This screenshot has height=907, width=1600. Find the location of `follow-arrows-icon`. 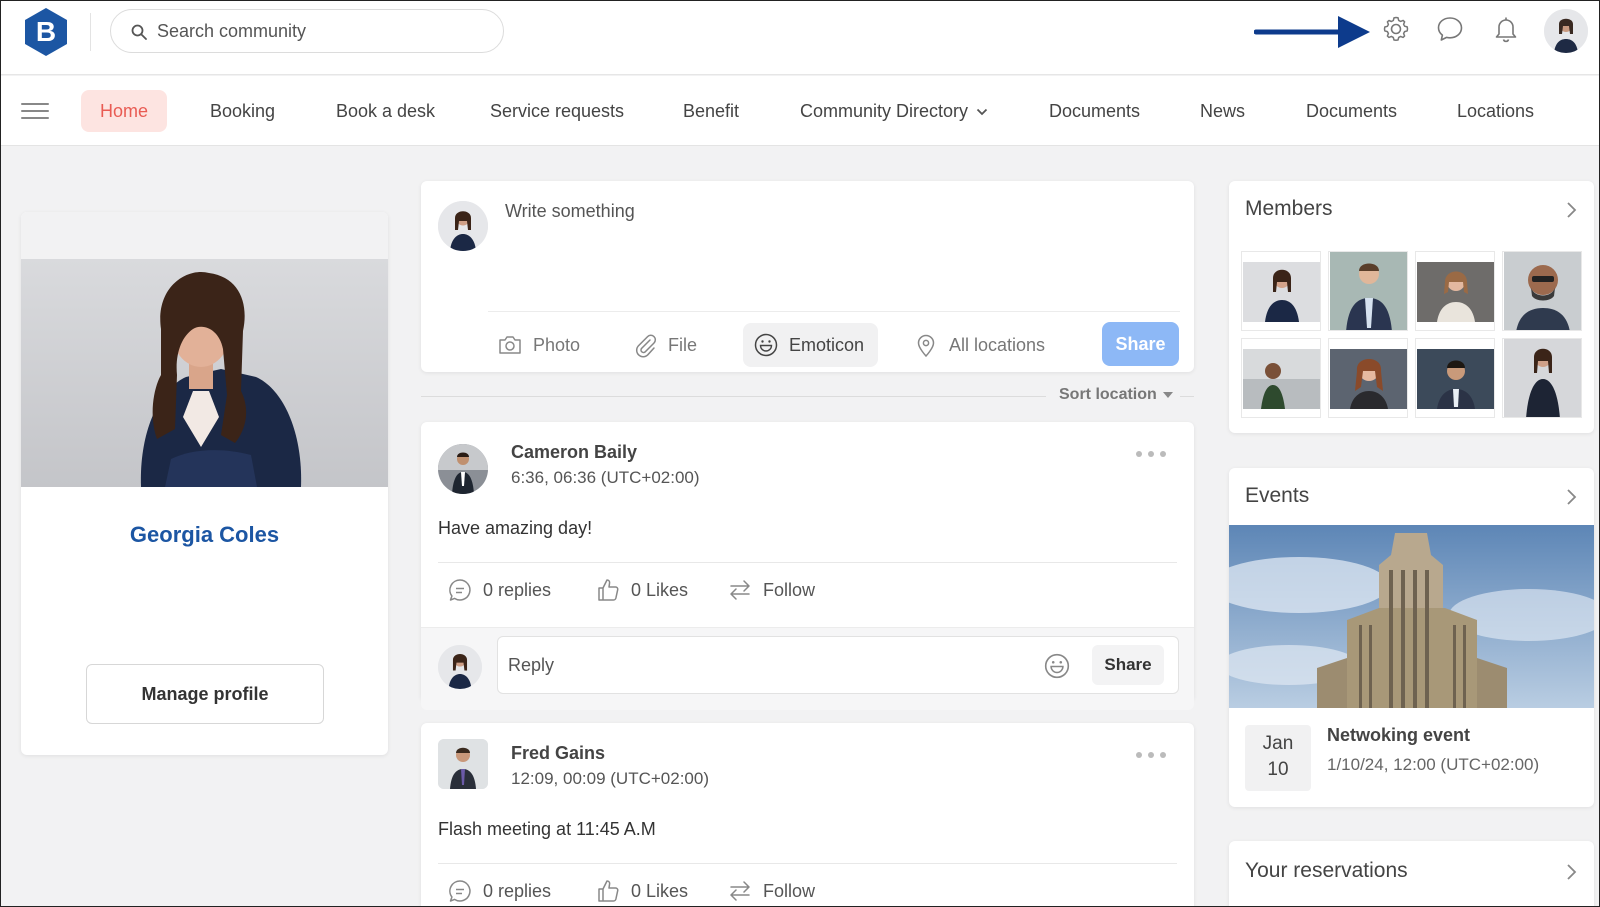

follow-arrows-icon is located at coordinates (740, 891).